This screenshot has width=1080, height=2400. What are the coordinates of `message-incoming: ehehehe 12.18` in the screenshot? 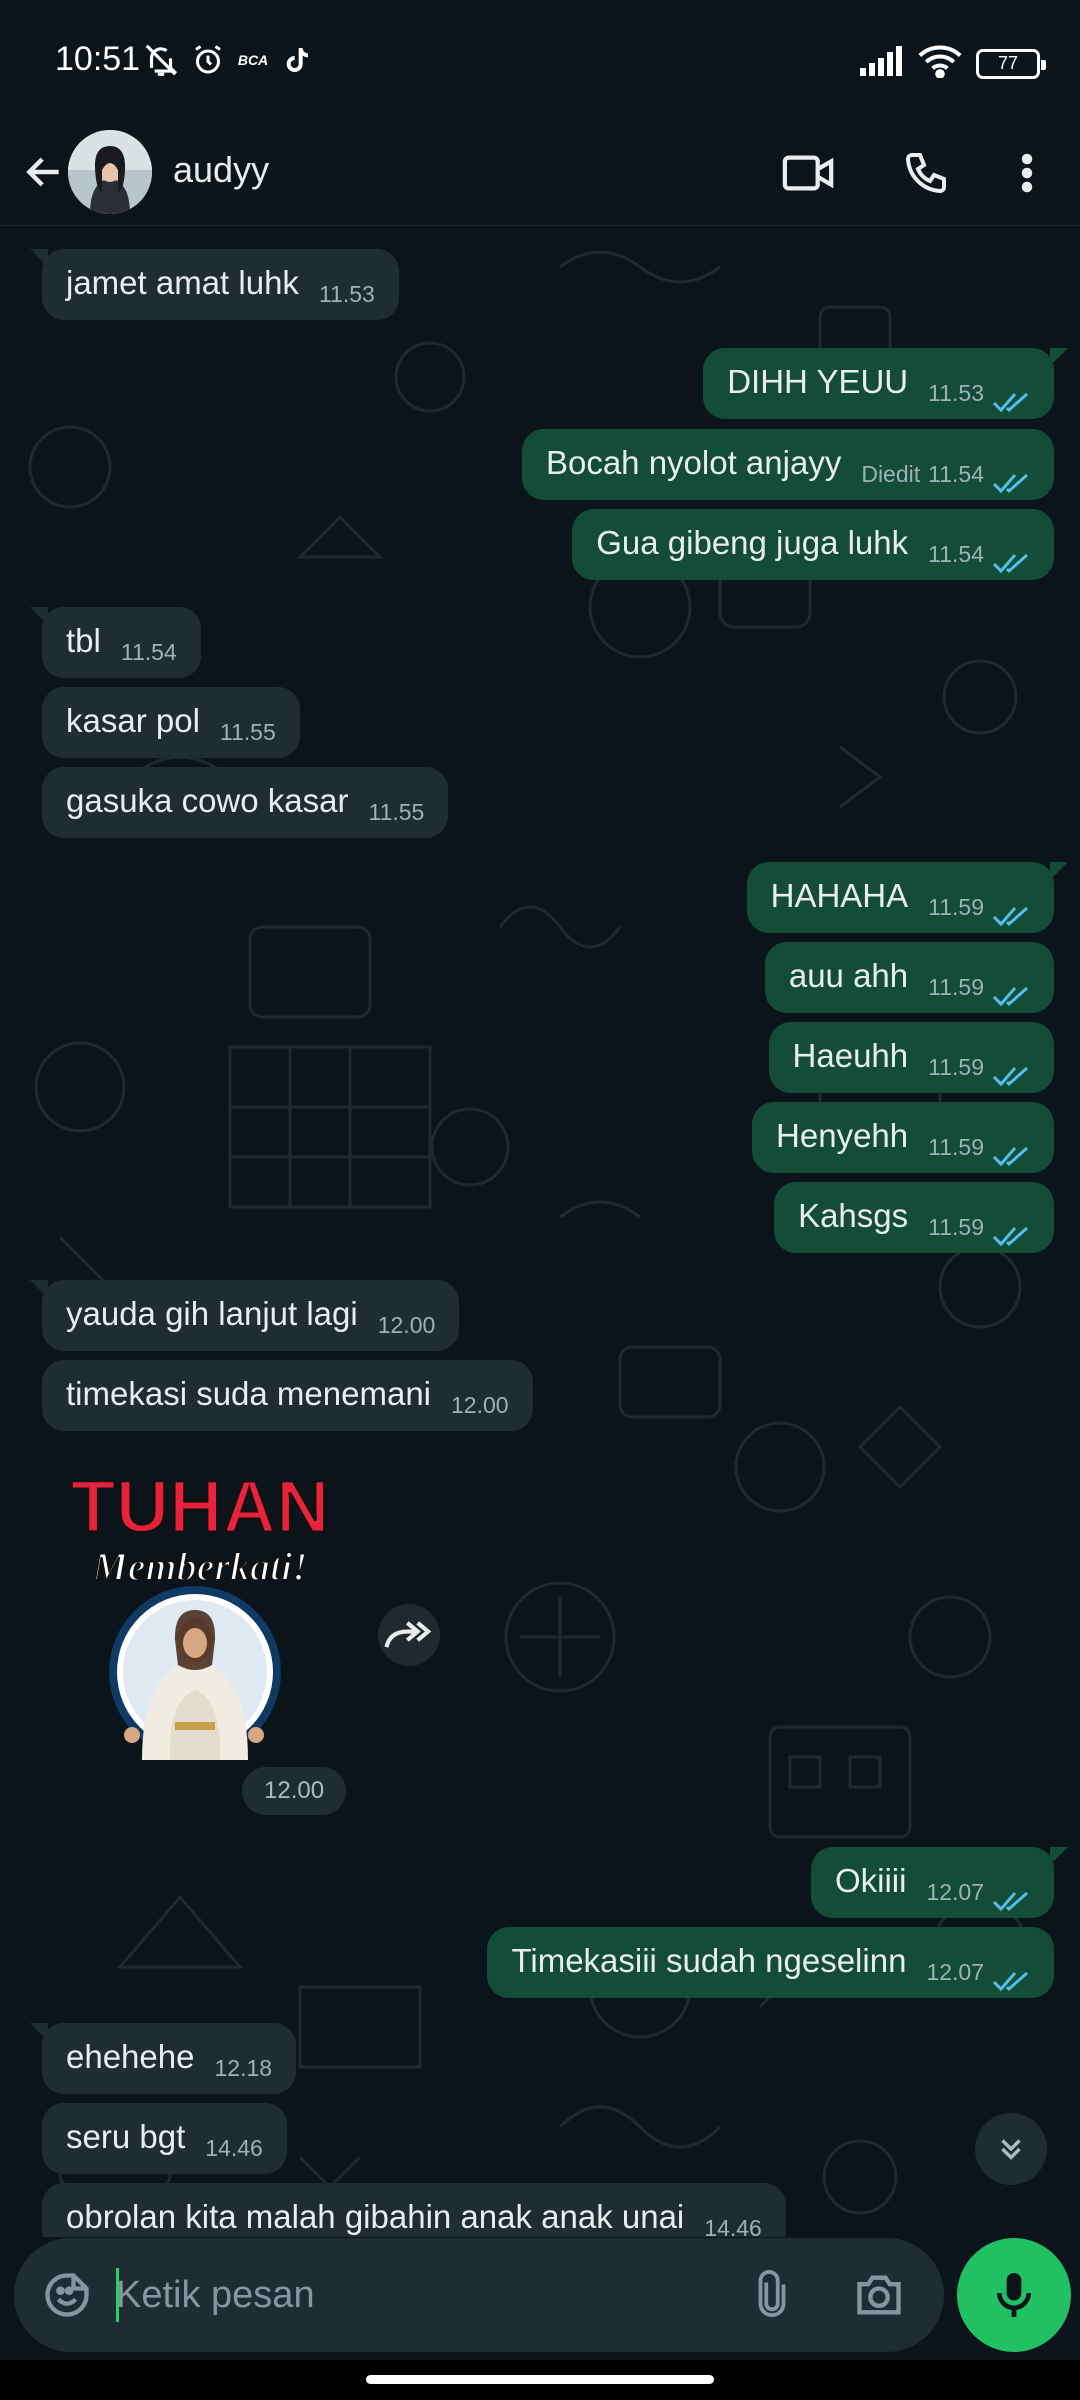 It's located at (163, 2058).